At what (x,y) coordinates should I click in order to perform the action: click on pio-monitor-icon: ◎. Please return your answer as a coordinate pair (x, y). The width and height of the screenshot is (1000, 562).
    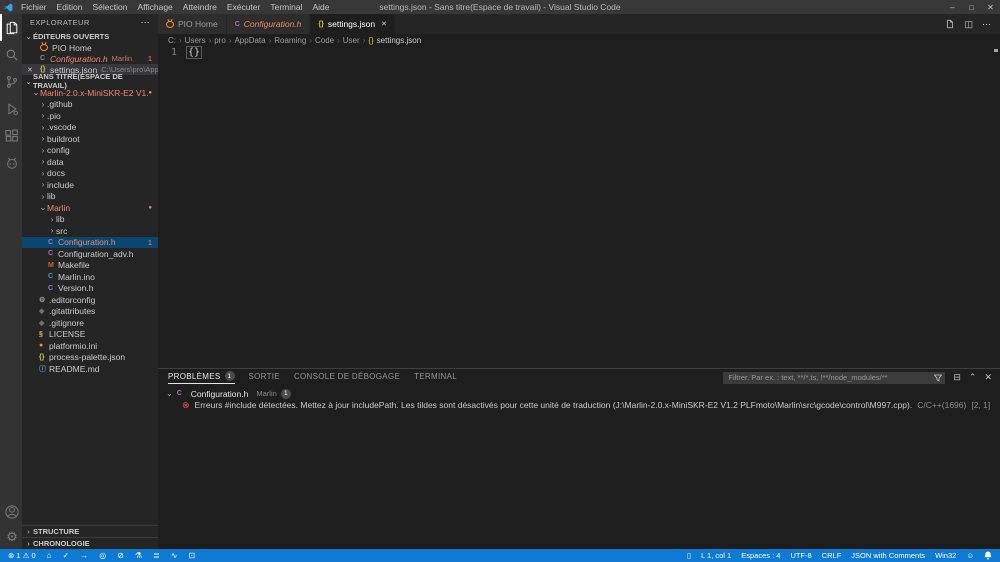
    Looking at the image, I should click on (102, 555).